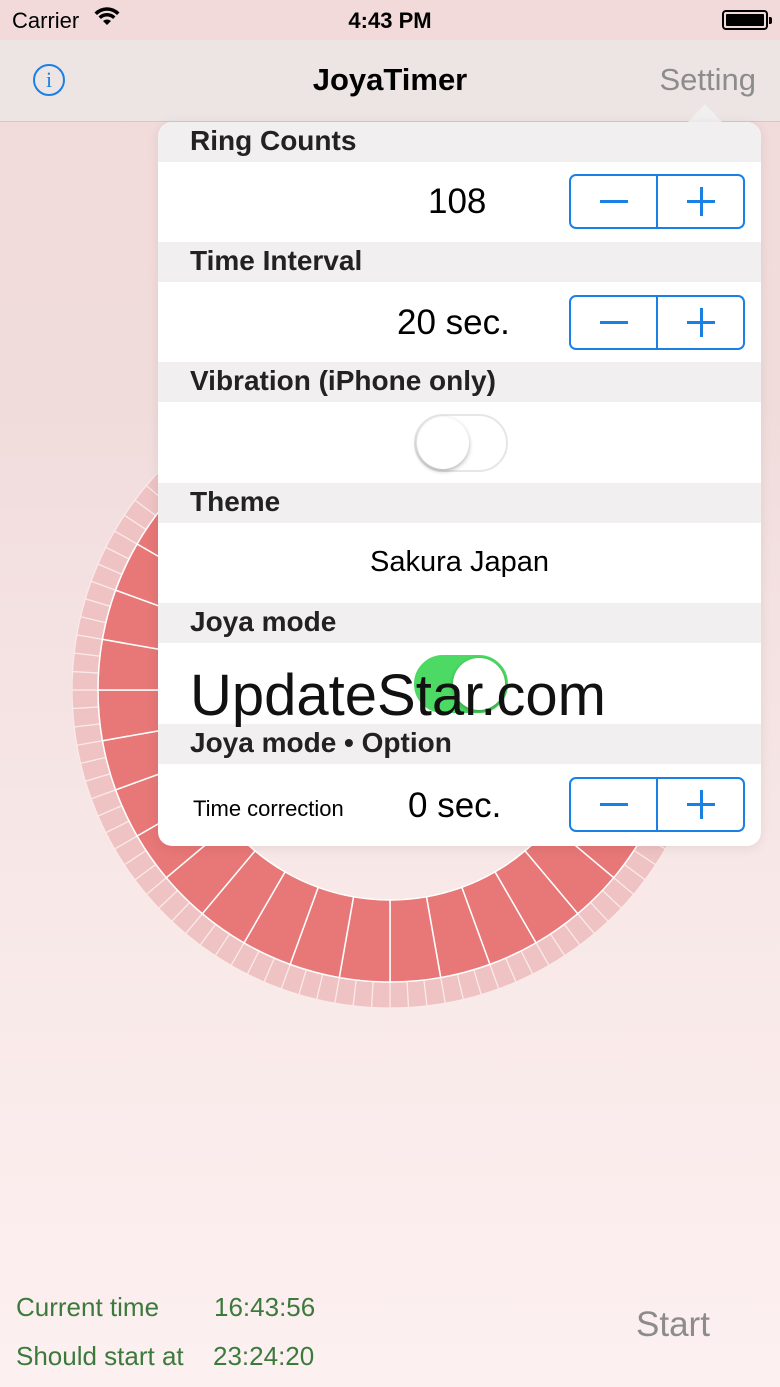 The height and width of the screenshot is (1387, 780). I want to click on time-interval-stepper, so click(657, 322).